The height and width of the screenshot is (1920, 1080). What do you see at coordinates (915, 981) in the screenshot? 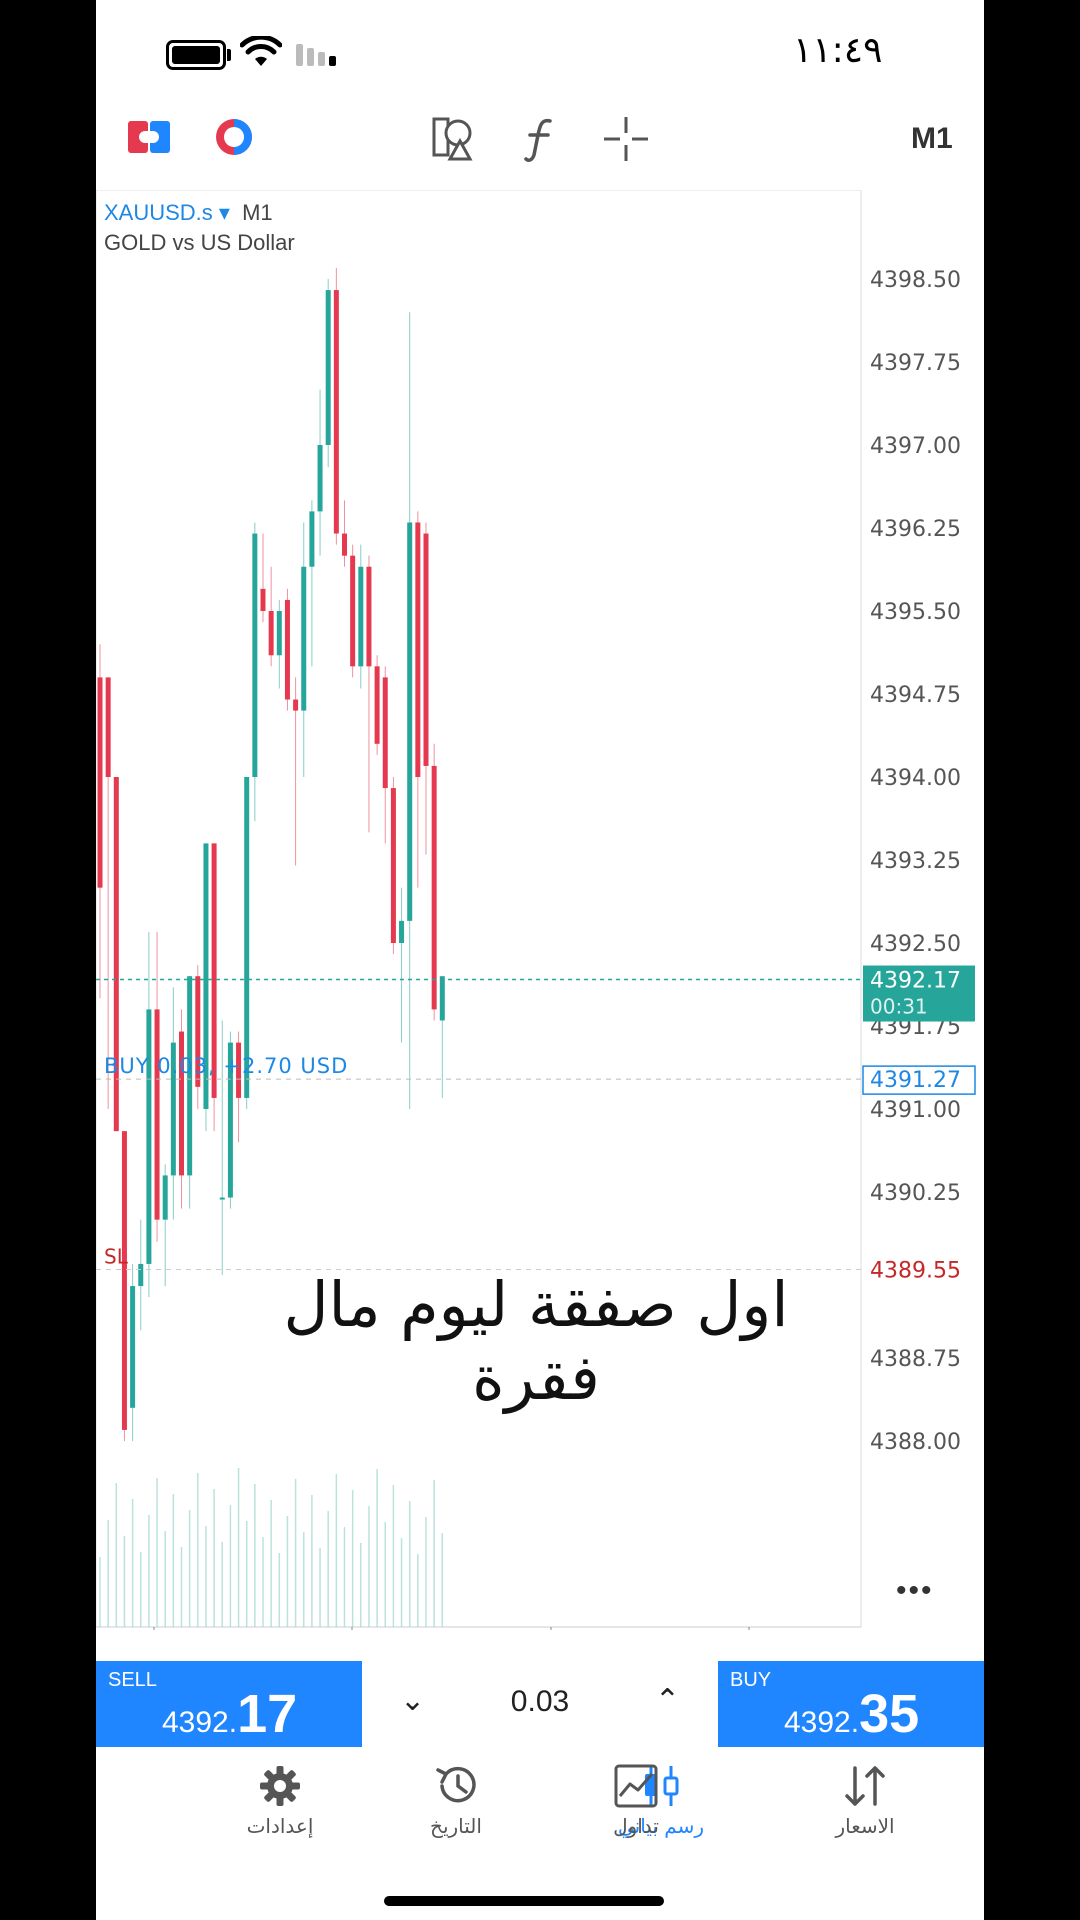
I see `bid-price-value: 4392.17` at bounding box center [915, 981].